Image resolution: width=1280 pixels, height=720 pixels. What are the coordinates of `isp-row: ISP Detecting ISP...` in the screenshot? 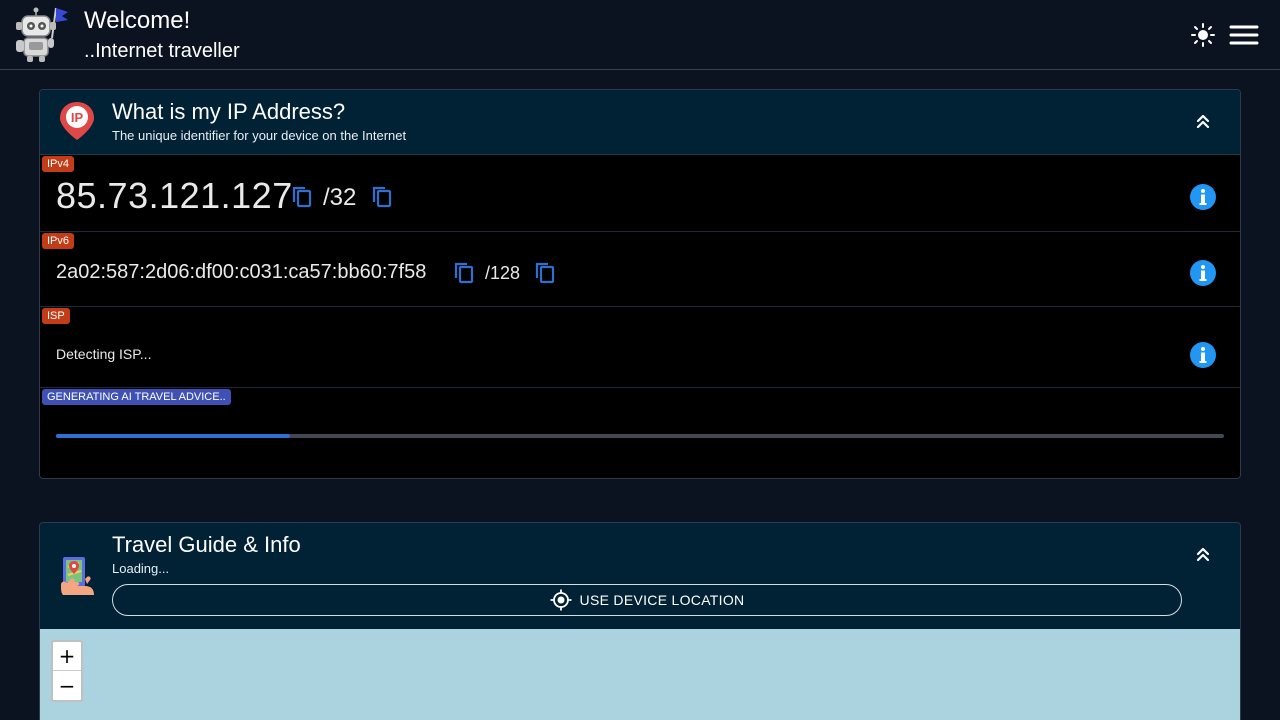 It's located at (640, 347).